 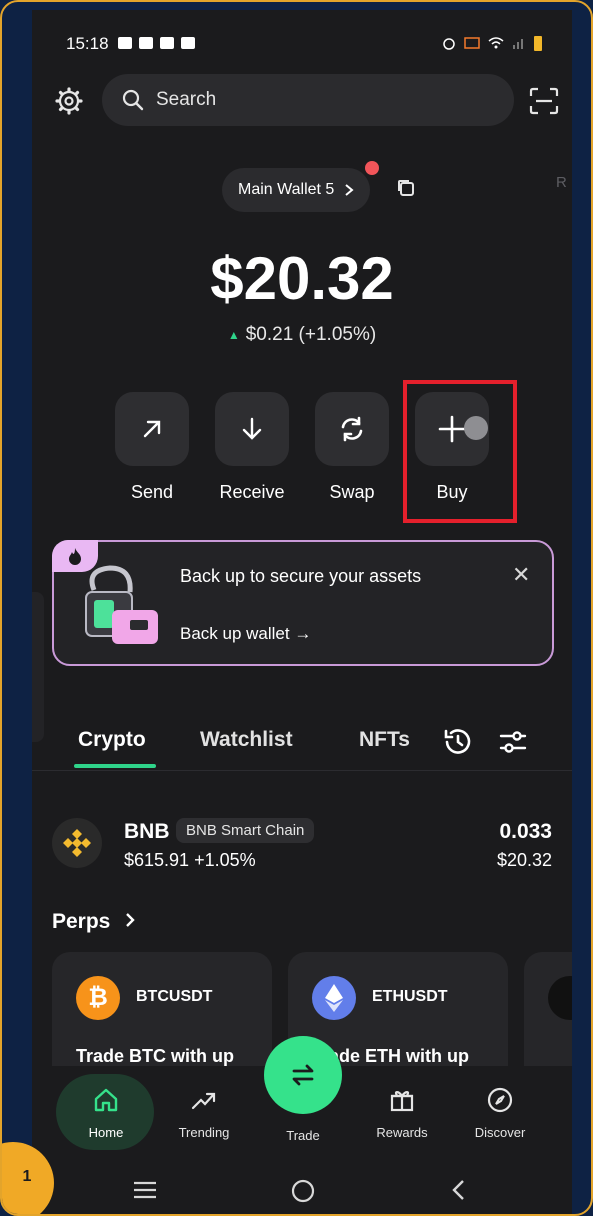 What do you see at coordinates (155, 1056) in the screenshot?
I see `perp-description: Trade BTC with up` at bounding box center [155, 1056].